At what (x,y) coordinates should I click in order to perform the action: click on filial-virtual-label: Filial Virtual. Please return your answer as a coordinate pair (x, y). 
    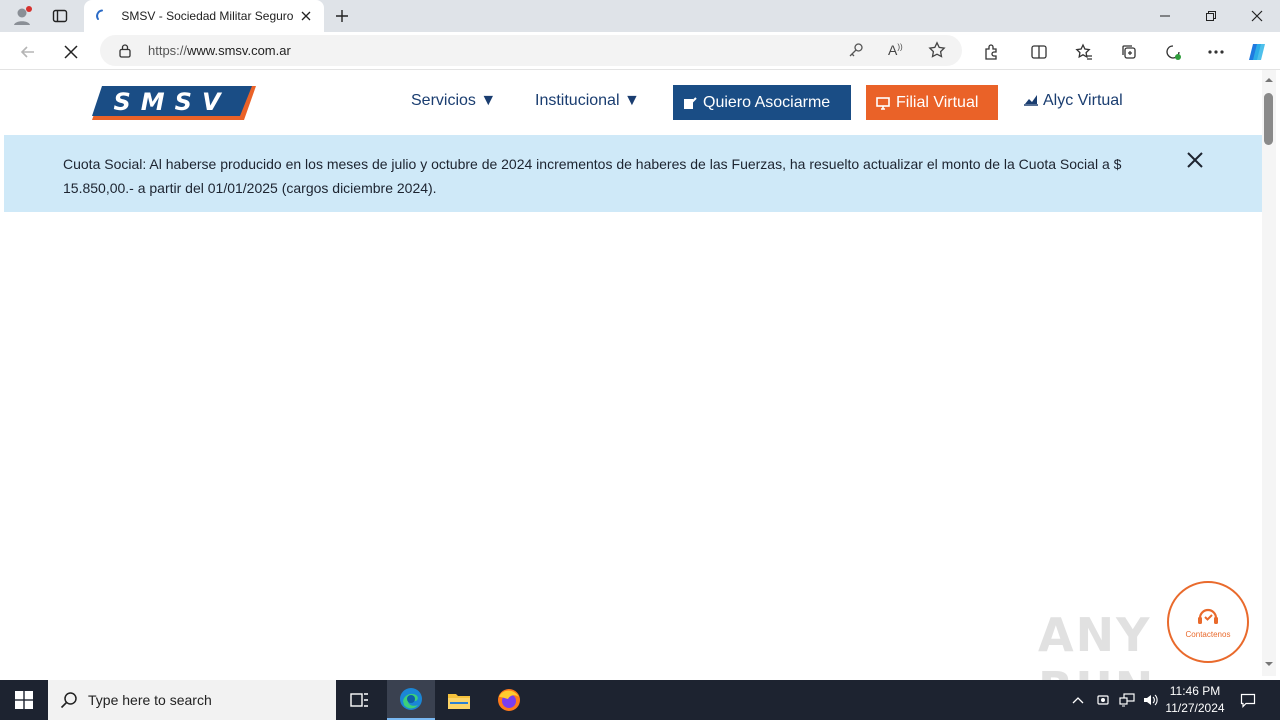
    Looking at the image, I should click on (937, 102).